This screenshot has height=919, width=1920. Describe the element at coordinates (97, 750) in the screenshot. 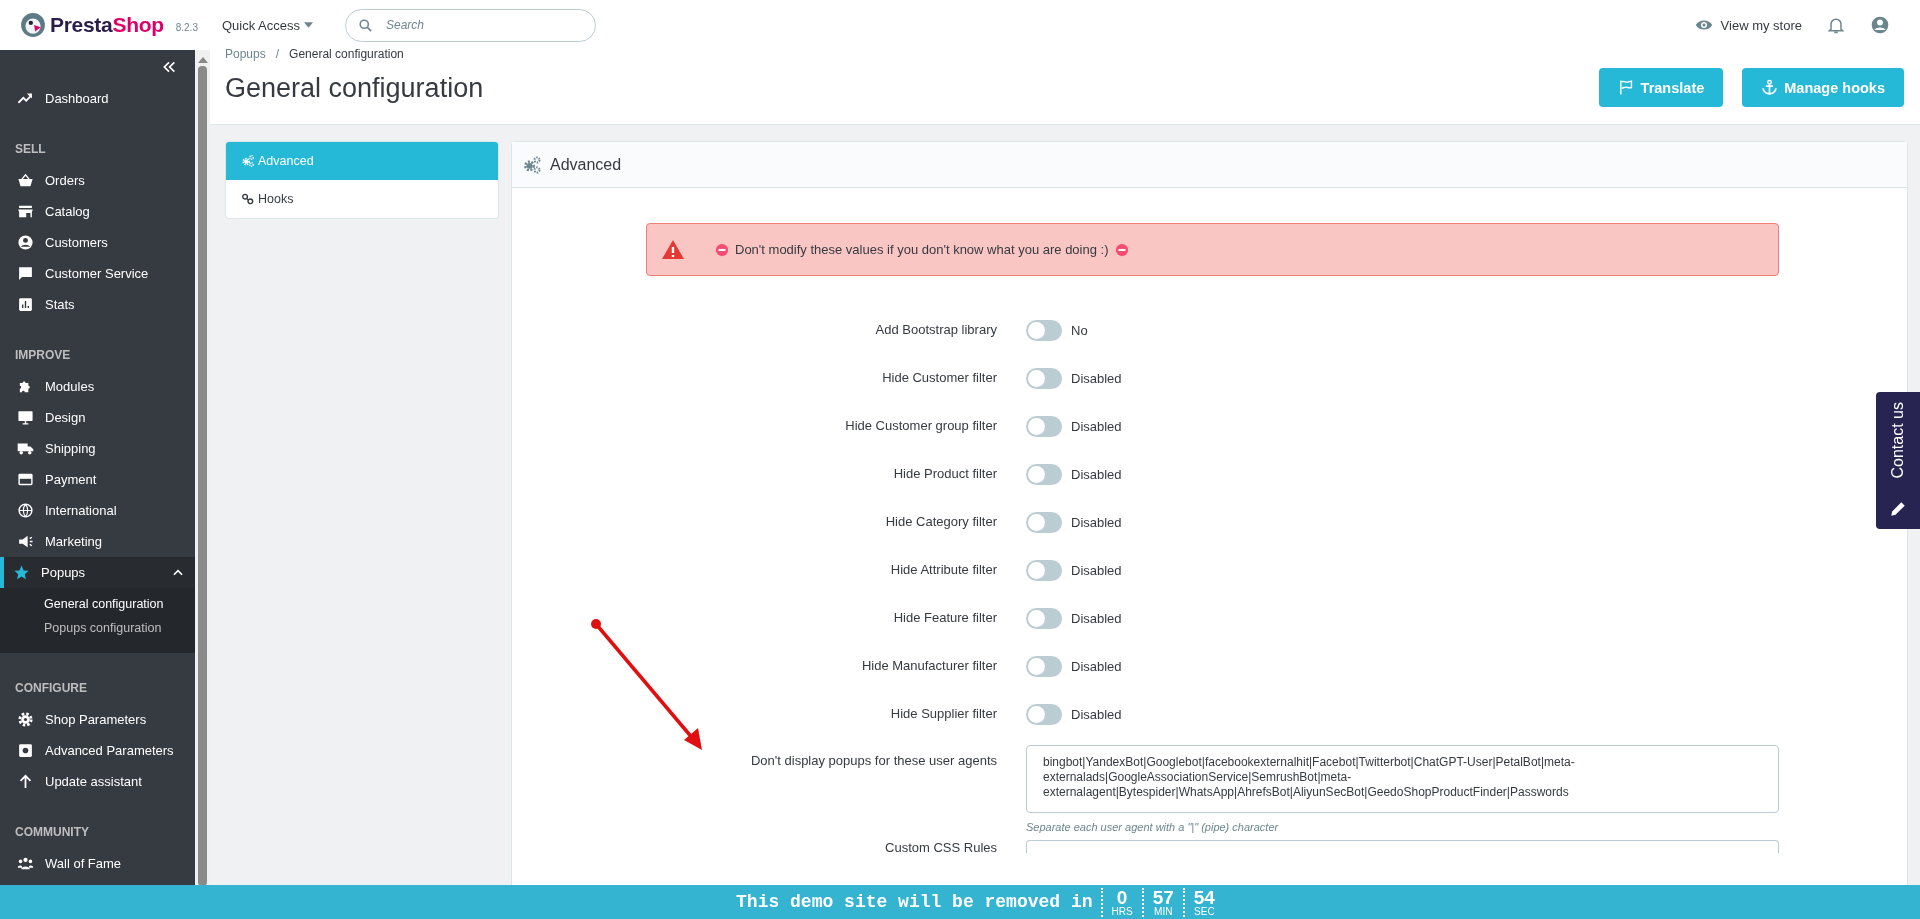

I see `sidebar-item: Advanced Parameters` at that location.